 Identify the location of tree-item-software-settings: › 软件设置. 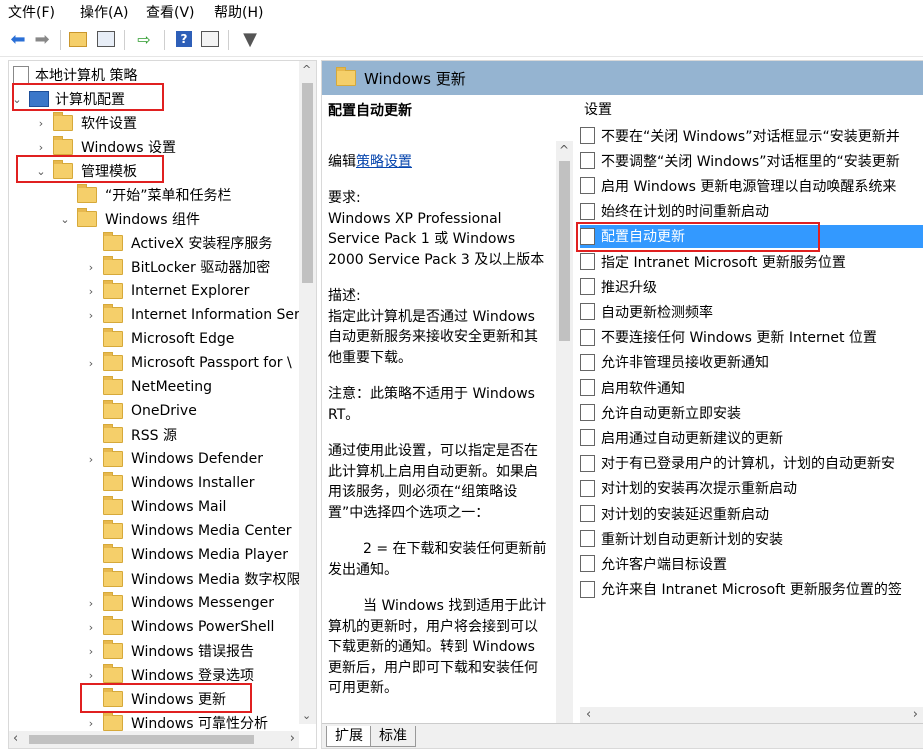
(86, 123).